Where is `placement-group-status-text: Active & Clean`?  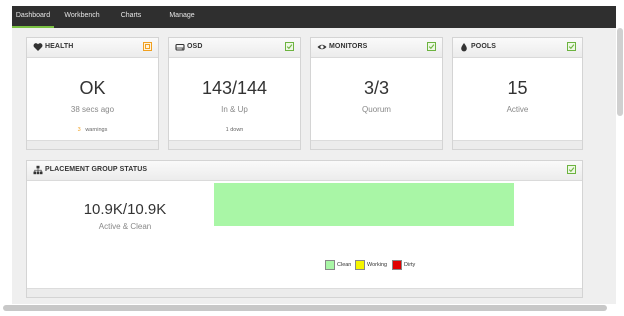
placement-group-status-text: Active & Clean is located at coordinates (125, 226).